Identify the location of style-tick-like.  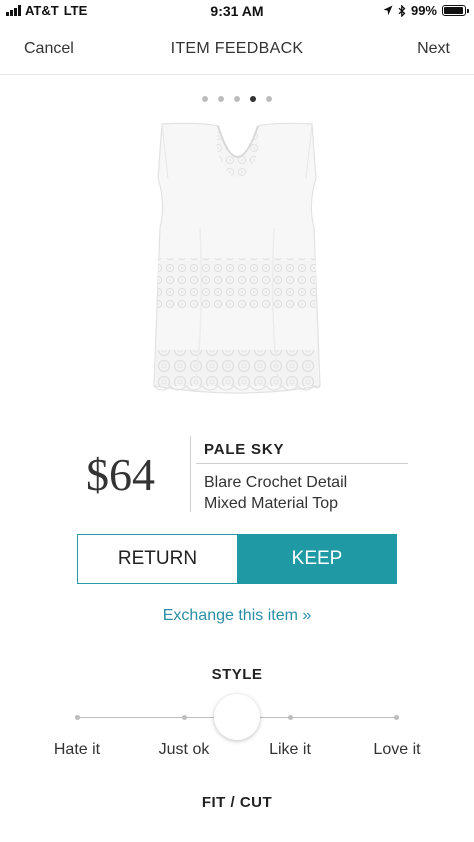
(290, 717).